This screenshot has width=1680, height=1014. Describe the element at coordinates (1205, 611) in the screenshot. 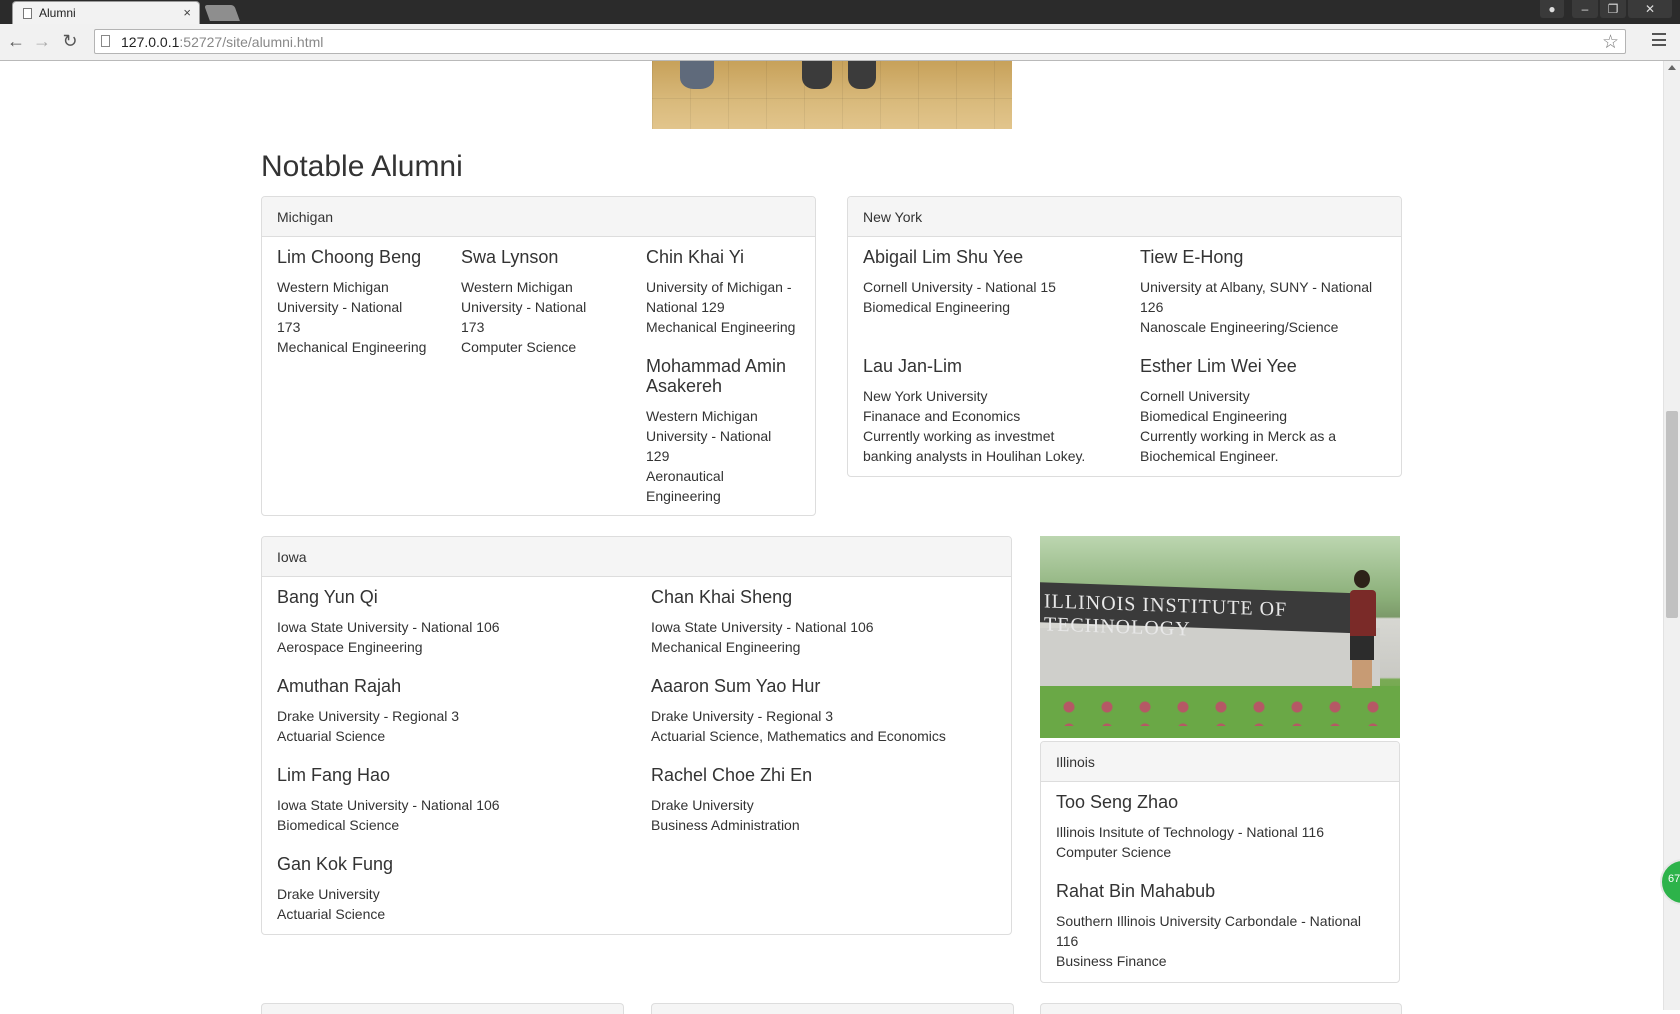

I see `photo-sign-text: ILLINOIS INSTITUTE OF TECHNOLOGY` at that location.